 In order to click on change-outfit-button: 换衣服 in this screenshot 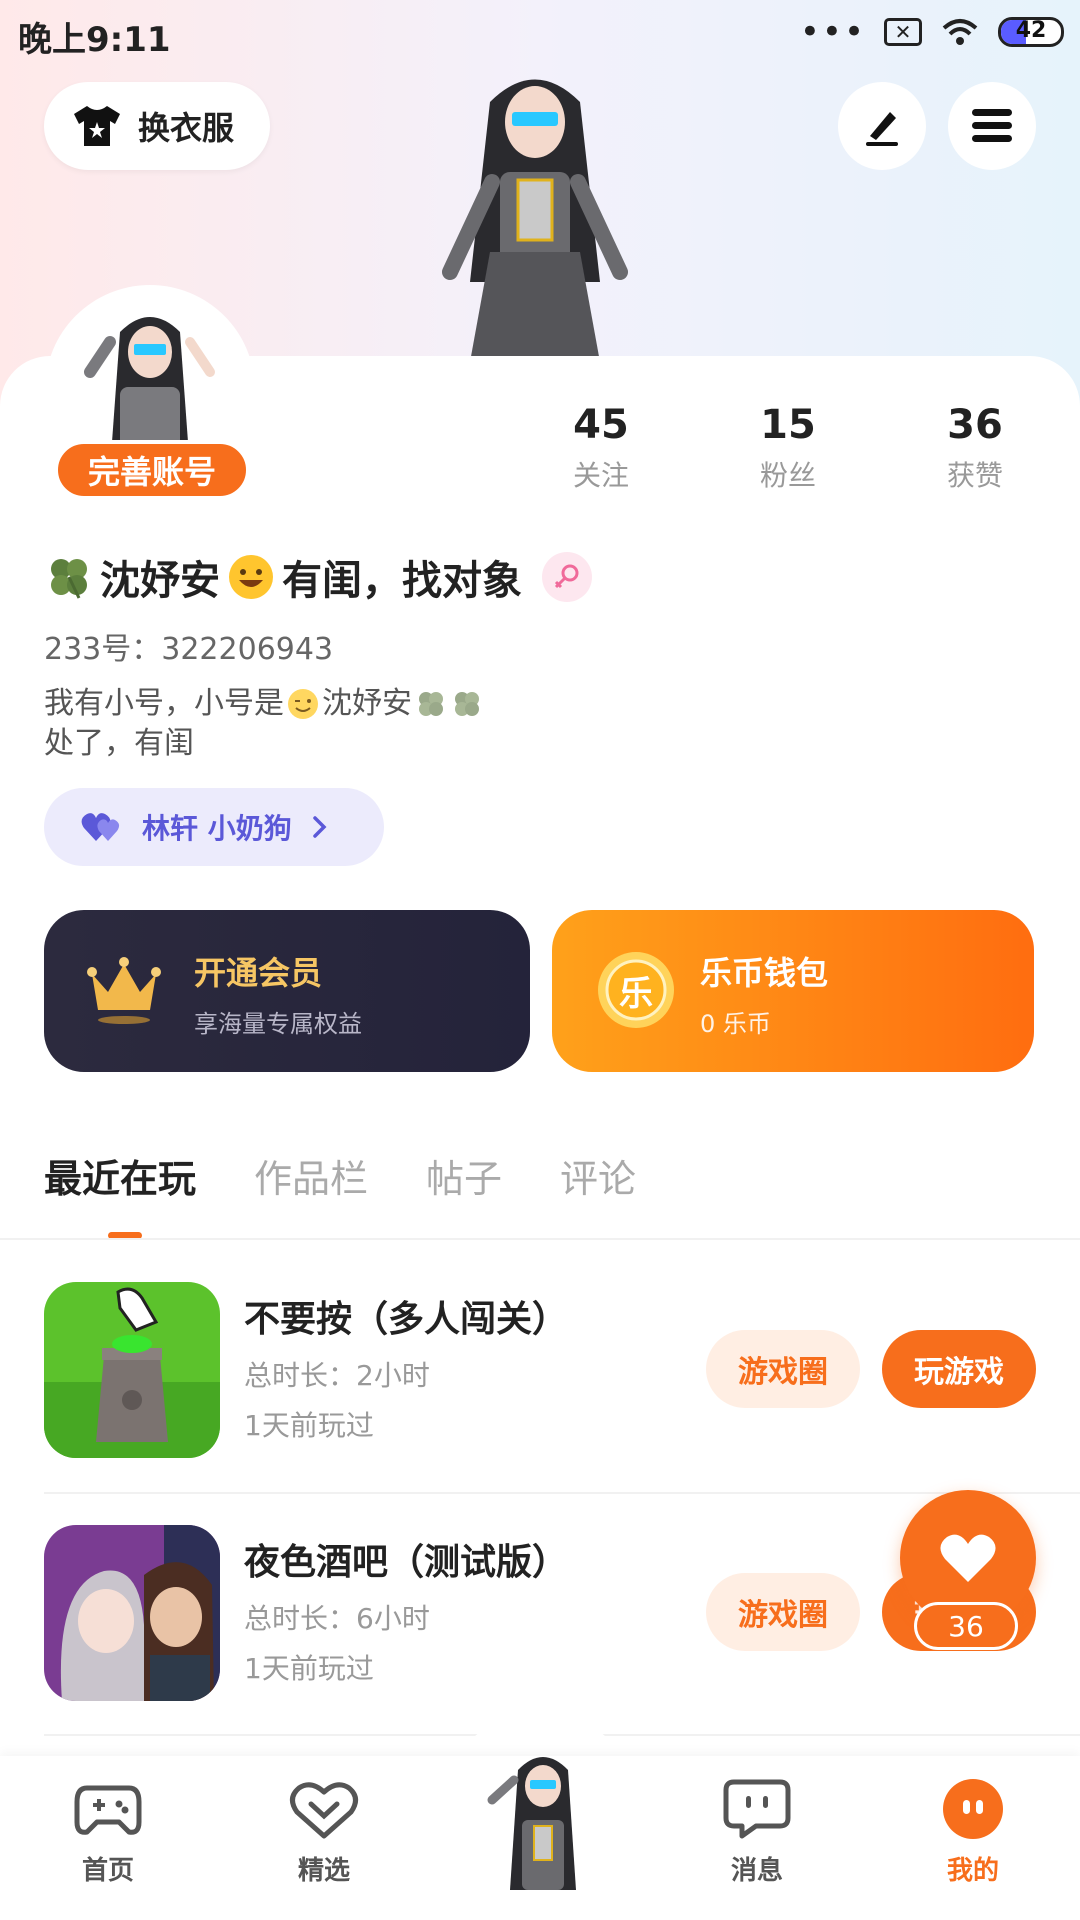, I will do `click(157, 126)`.